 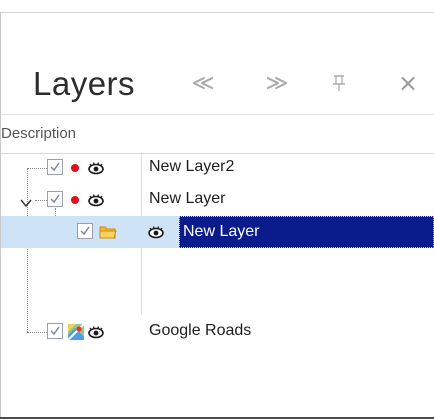 What do you see at coordinates (26, 203) in the screenshot?
I see `chevron-down-icon` at bounding box center [26, 203].